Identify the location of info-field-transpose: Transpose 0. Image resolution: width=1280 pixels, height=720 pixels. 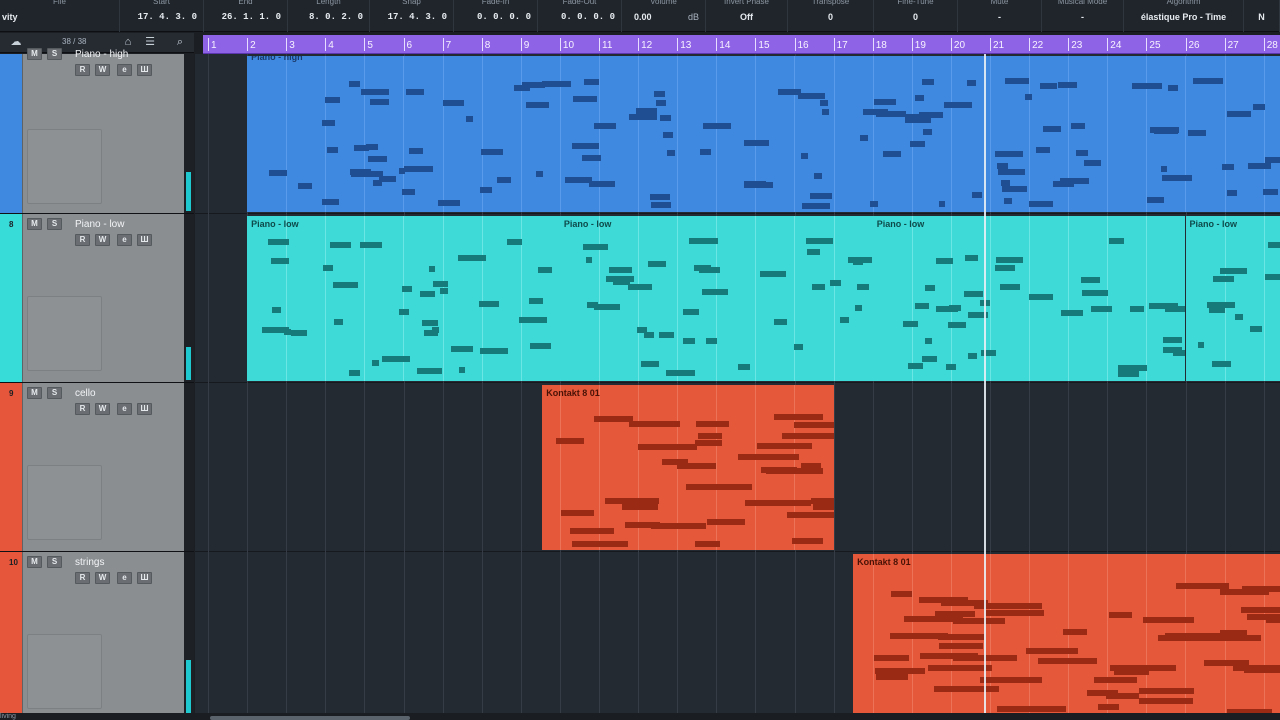
(831, 16).